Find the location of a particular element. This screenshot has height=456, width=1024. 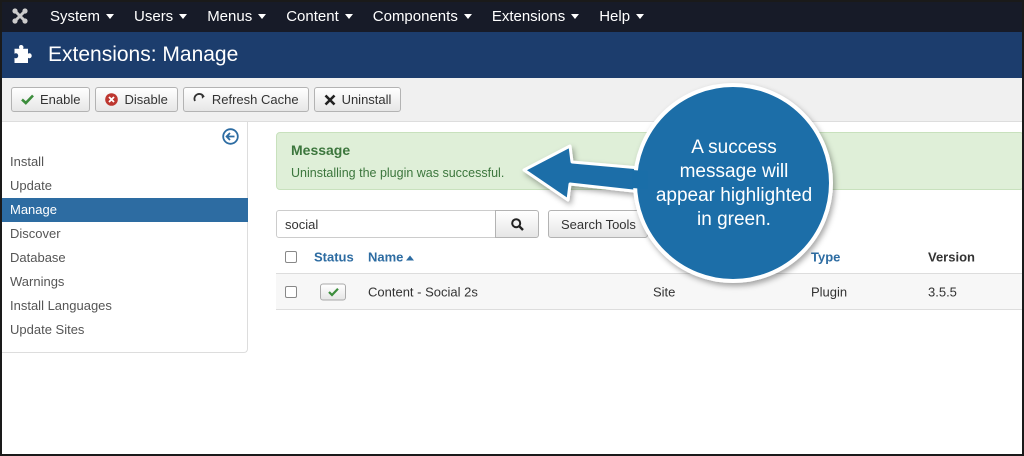

search-tools-button: Search Tools is located at coordinates (598, 224).